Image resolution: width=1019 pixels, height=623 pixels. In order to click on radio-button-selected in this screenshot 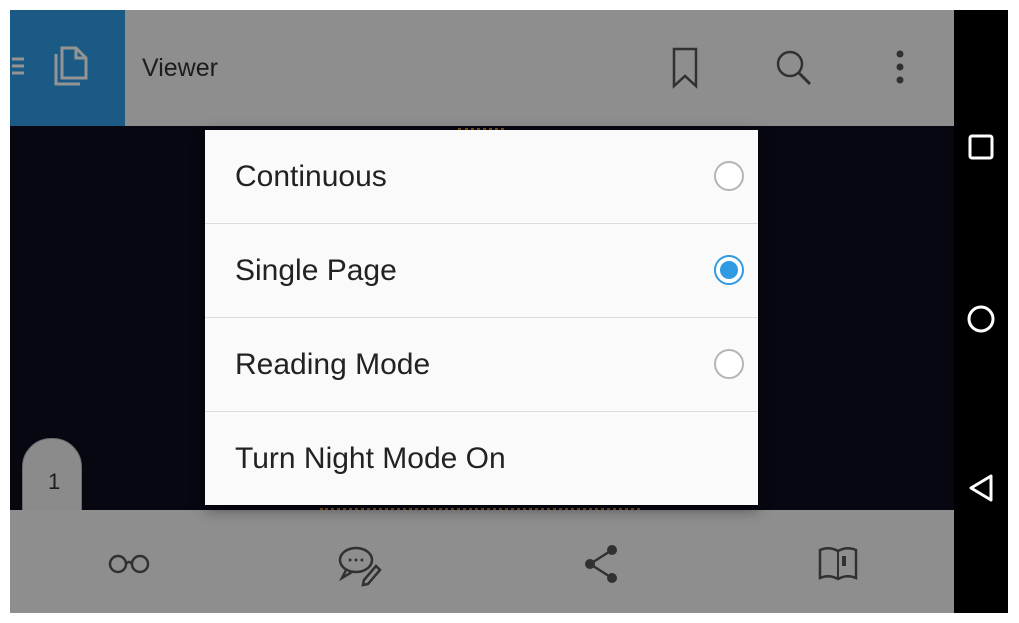, I will do `click(729, 270)`.